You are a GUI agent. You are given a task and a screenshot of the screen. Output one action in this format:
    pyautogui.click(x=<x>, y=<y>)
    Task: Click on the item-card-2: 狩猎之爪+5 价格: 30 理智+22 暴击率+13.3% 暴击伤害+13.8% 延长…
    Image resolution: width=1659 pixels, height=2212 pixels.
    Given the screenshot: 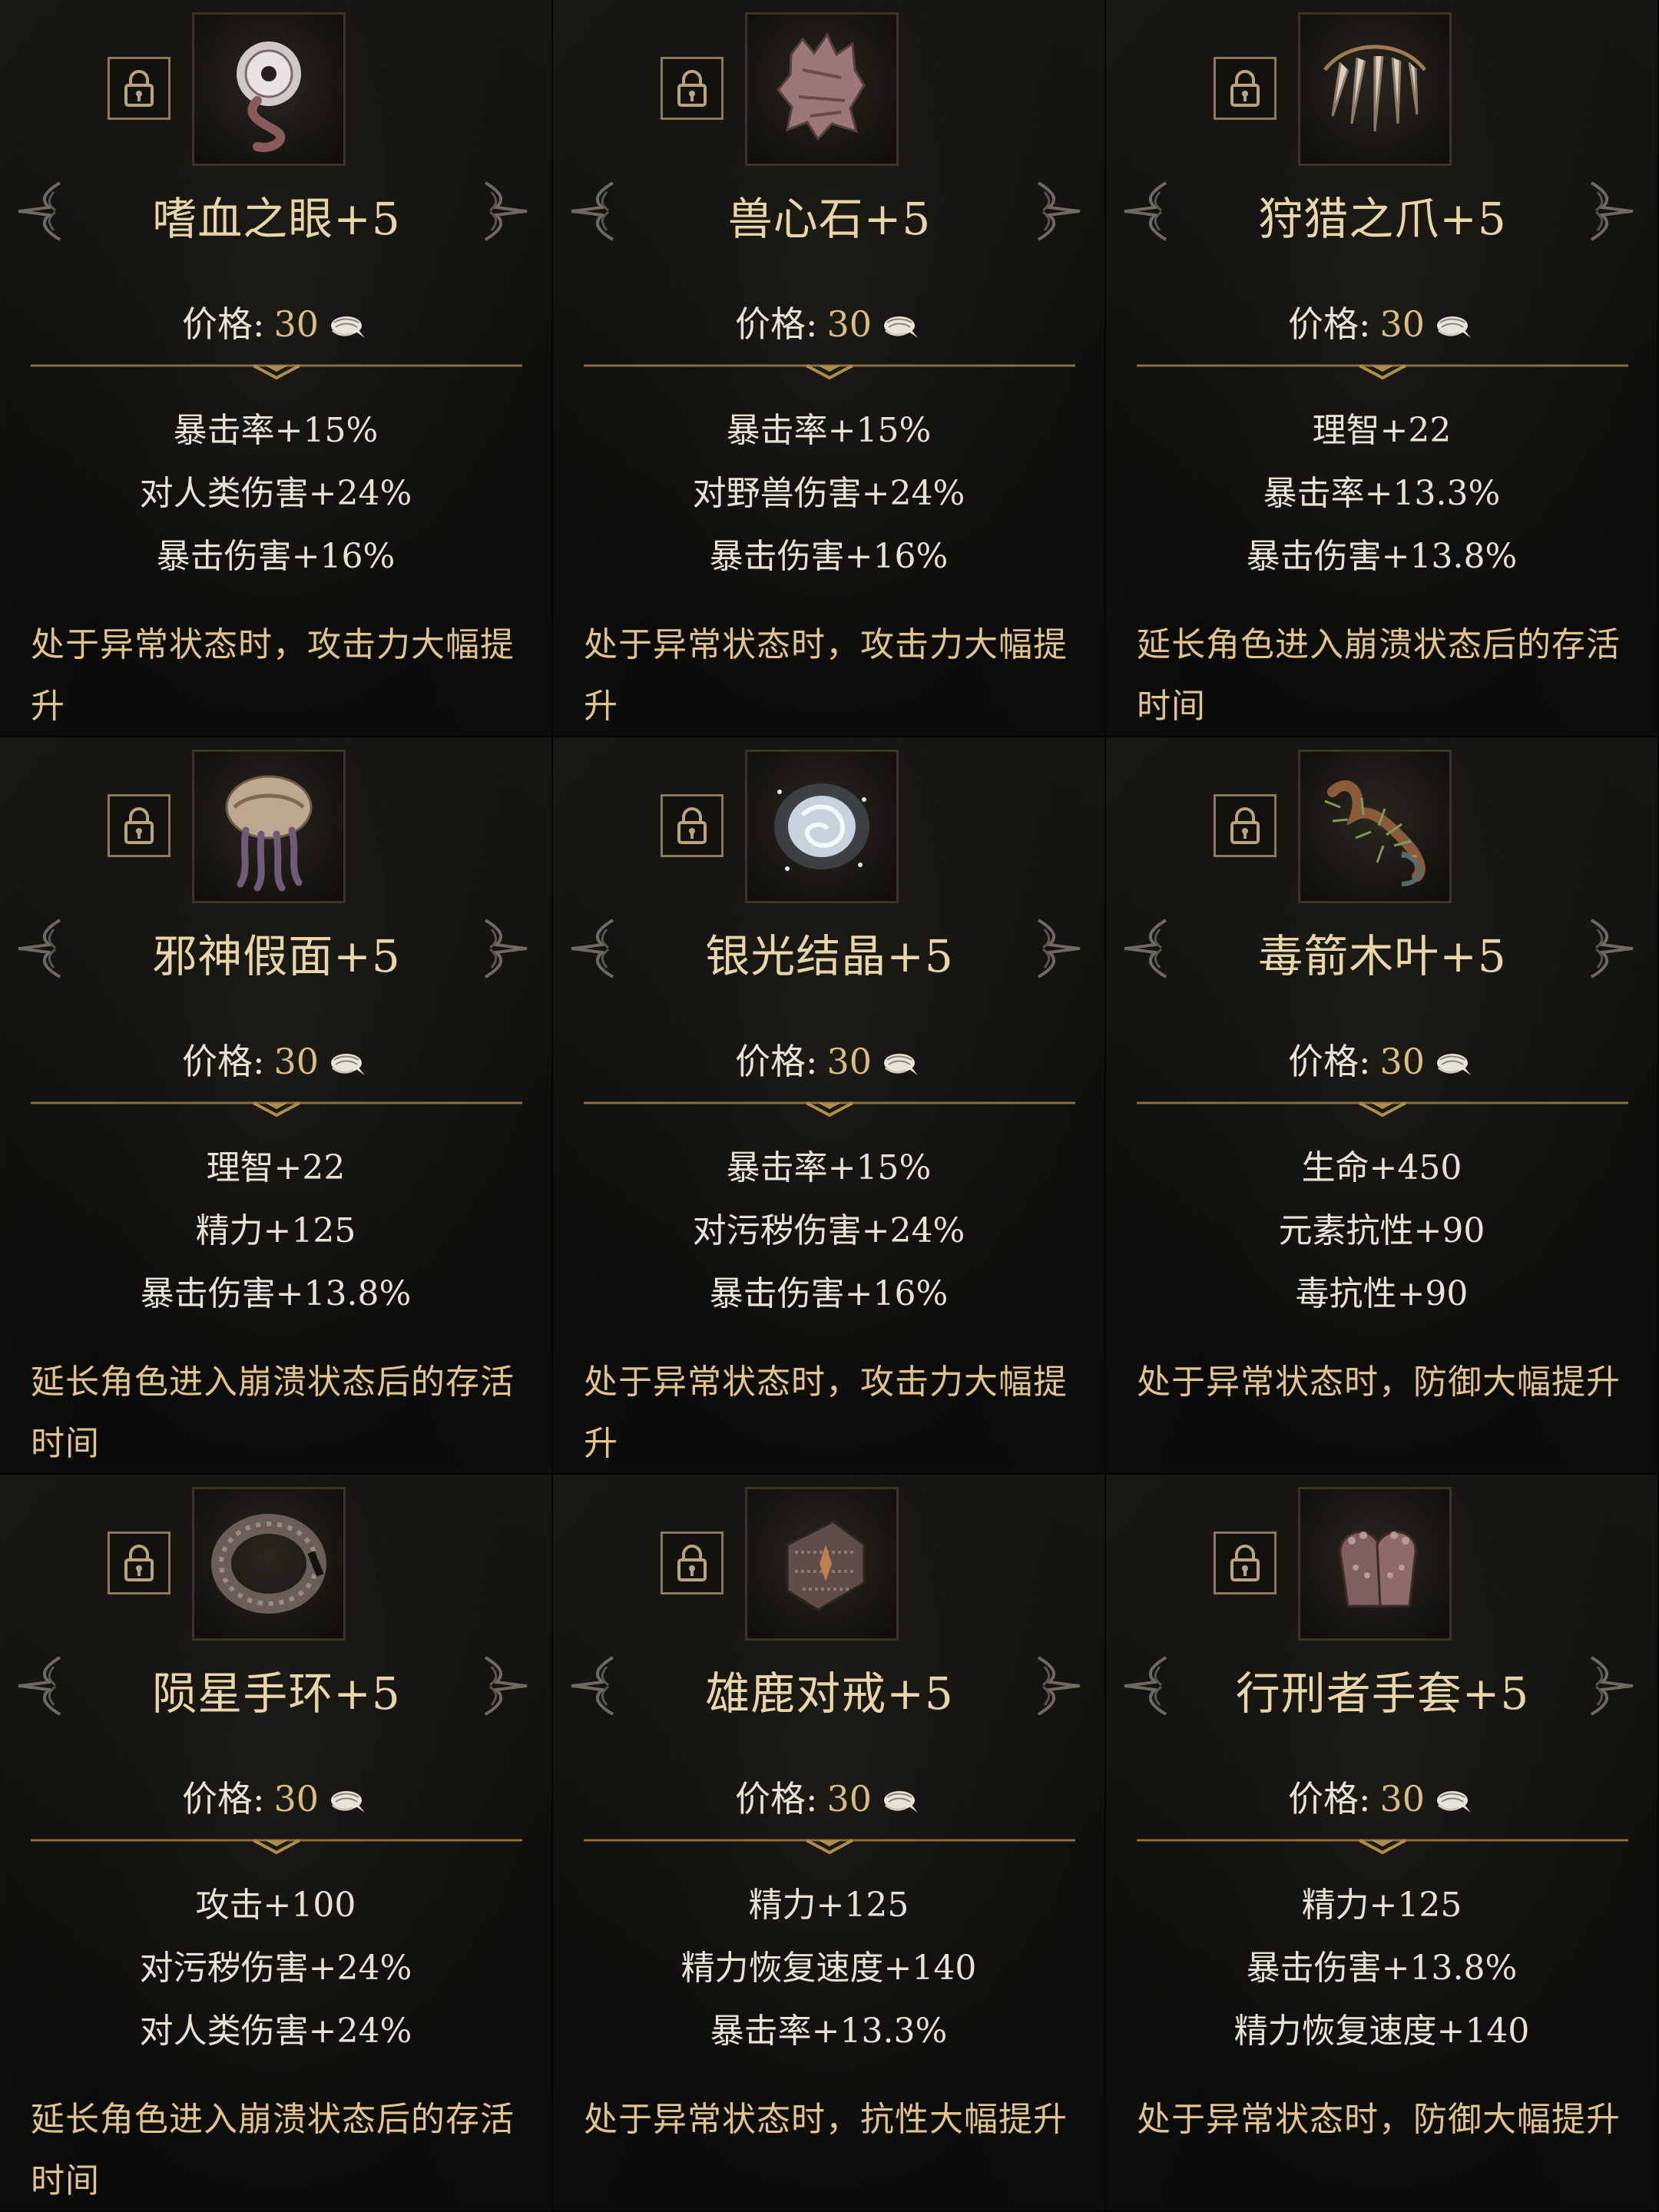 What is the action you would take?
    pyautogui.click(x=1382, y=368)
    